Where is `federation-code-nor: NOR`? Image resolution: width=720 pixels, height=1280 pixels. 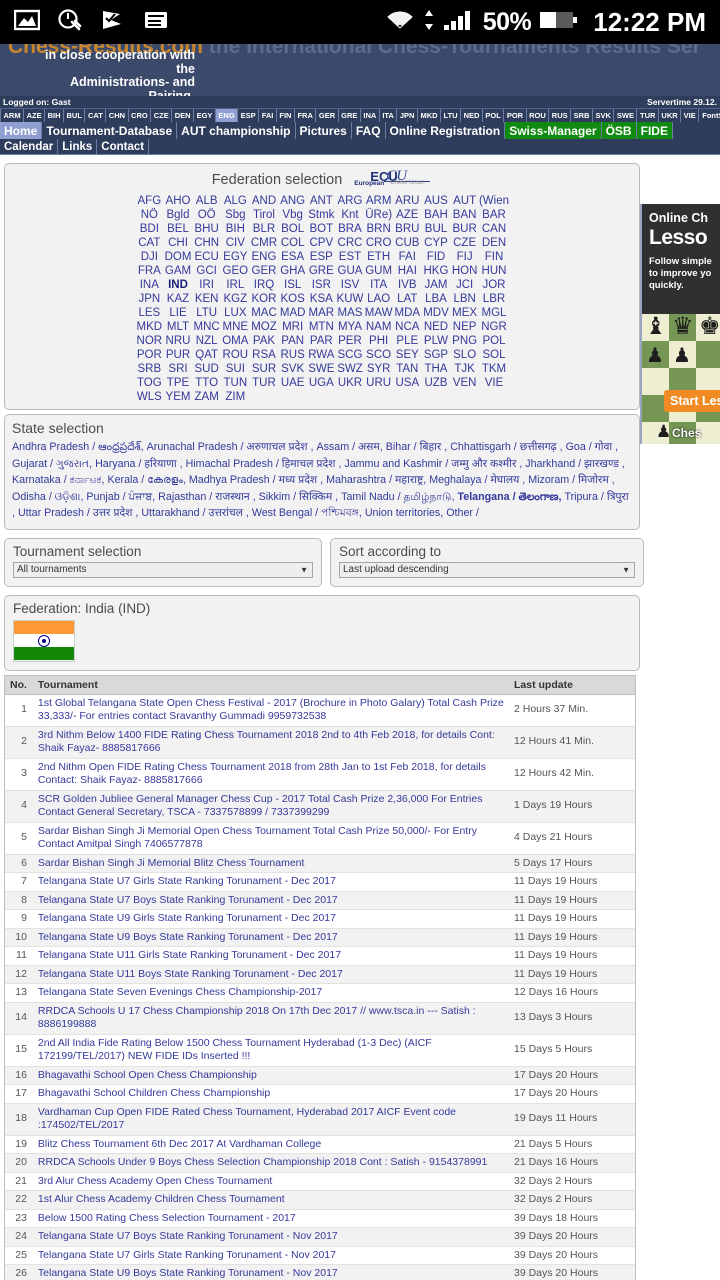 federation-code-nor: NOR is located at coordinates (149, 341).